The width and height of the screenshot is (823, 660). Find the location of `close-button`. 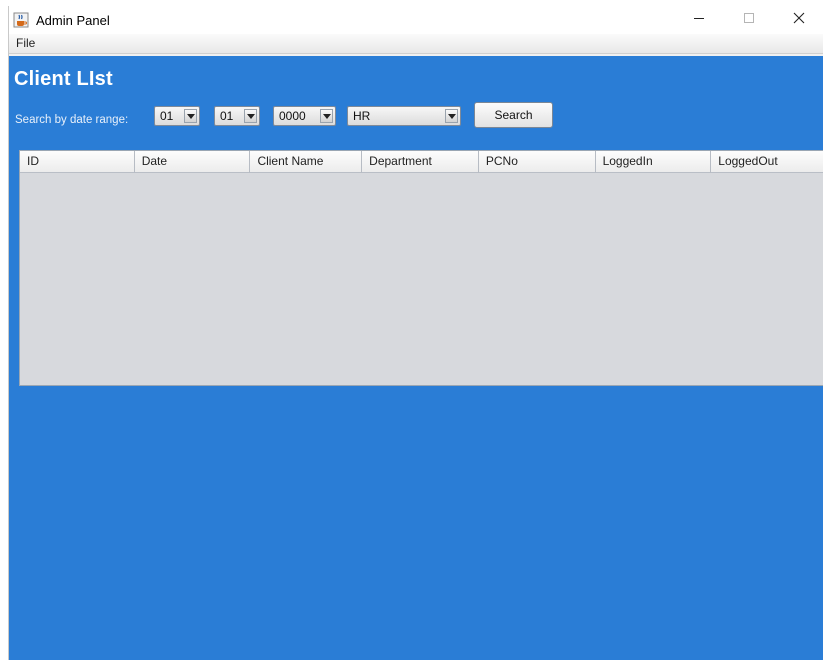

close-button is located at coordinates (798, 20).